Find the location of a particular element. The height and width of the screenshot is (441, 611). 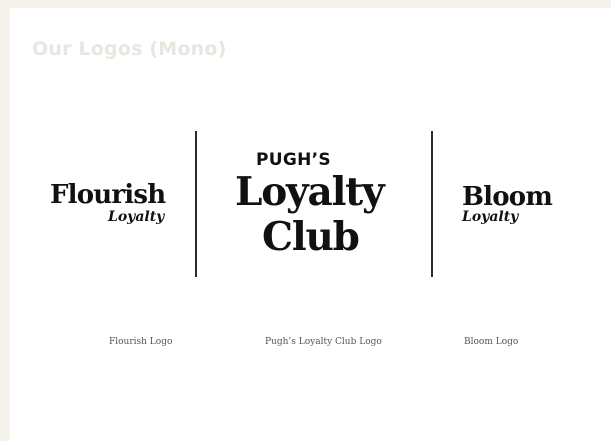

pughs-logo-line1: Loyalty is located at coordinates (310, 192).